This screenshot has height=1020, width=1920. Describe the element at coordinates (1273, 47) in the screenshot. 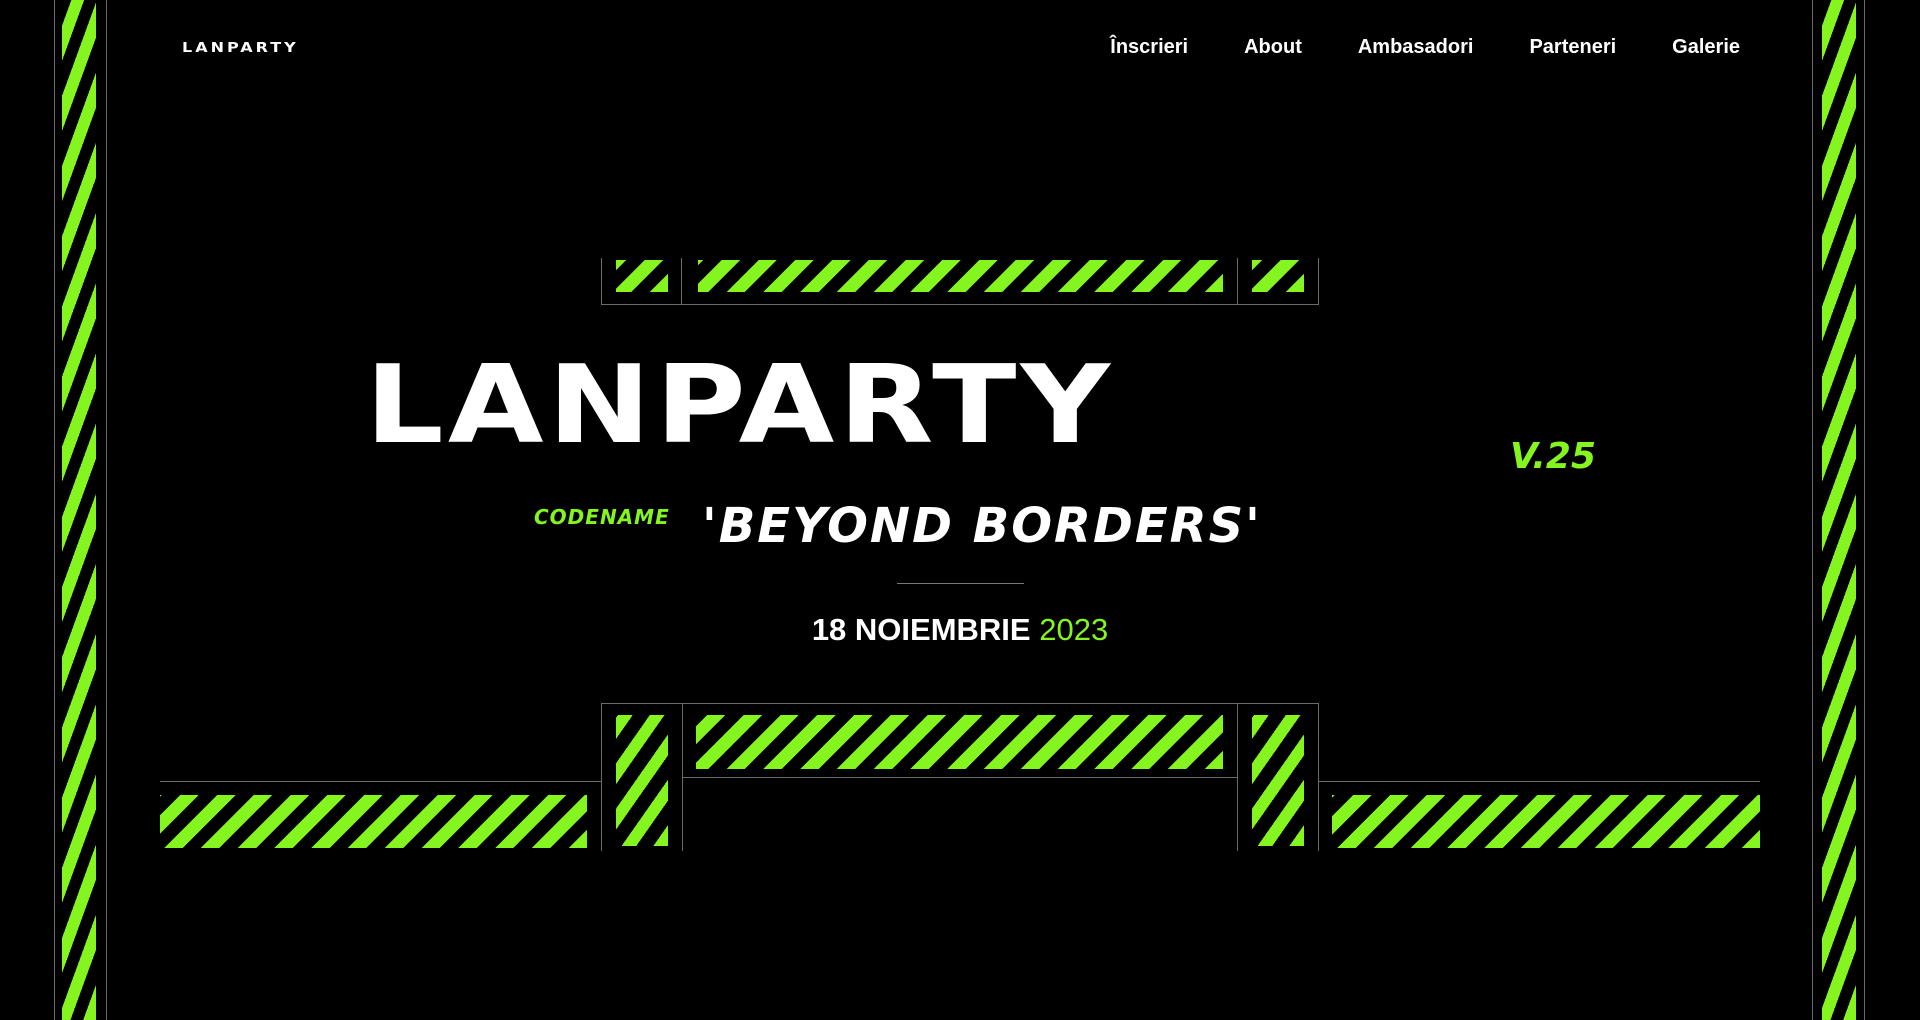

I see `nav-about: About` at that location.